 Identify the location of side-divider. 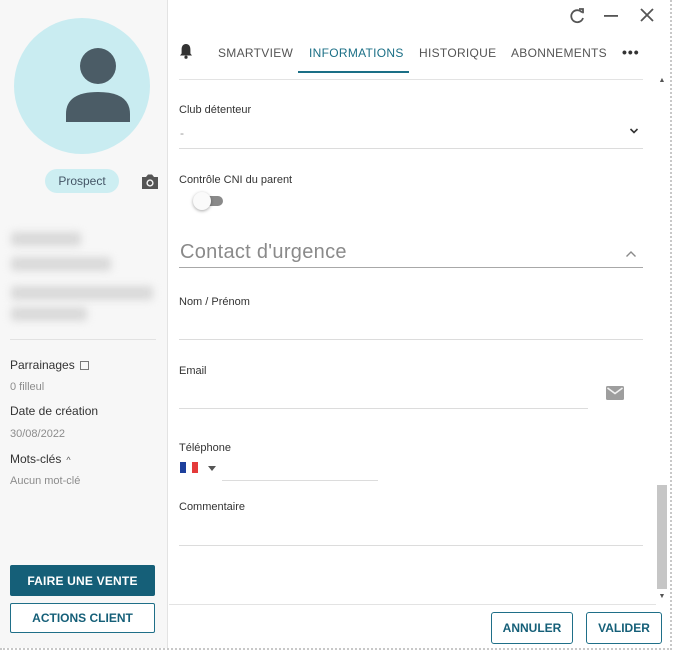
(83, 339).